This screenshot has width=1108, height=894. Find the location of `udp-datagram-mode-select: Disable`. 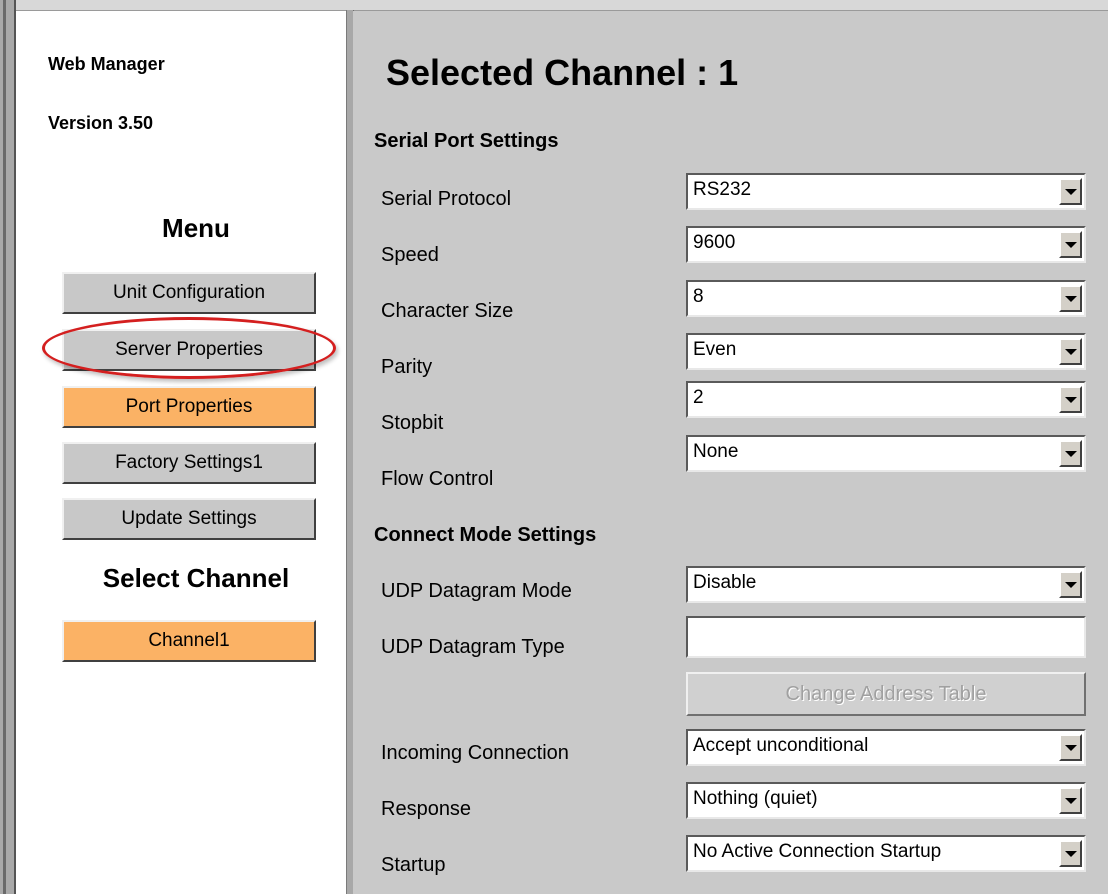

udp-datagram-mode-select: Disable is located at coordinates (886, 584).